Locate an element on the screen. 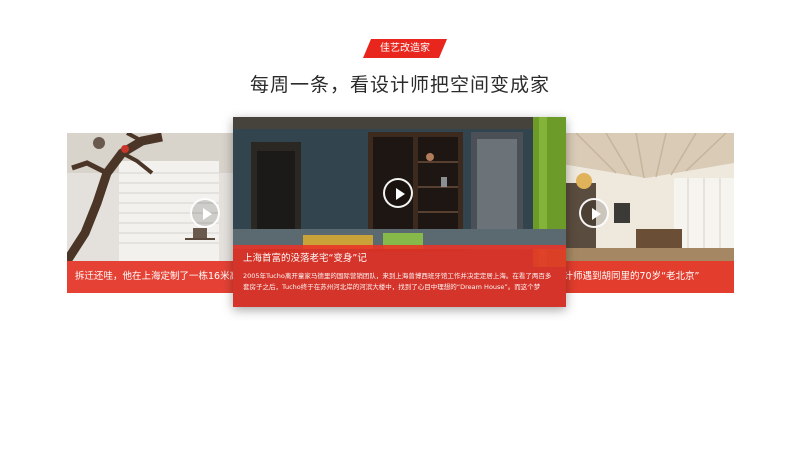 This screenshot has width=800, height=450. section-badge: 佳艺改造家 is located at coordinates (405, 48).